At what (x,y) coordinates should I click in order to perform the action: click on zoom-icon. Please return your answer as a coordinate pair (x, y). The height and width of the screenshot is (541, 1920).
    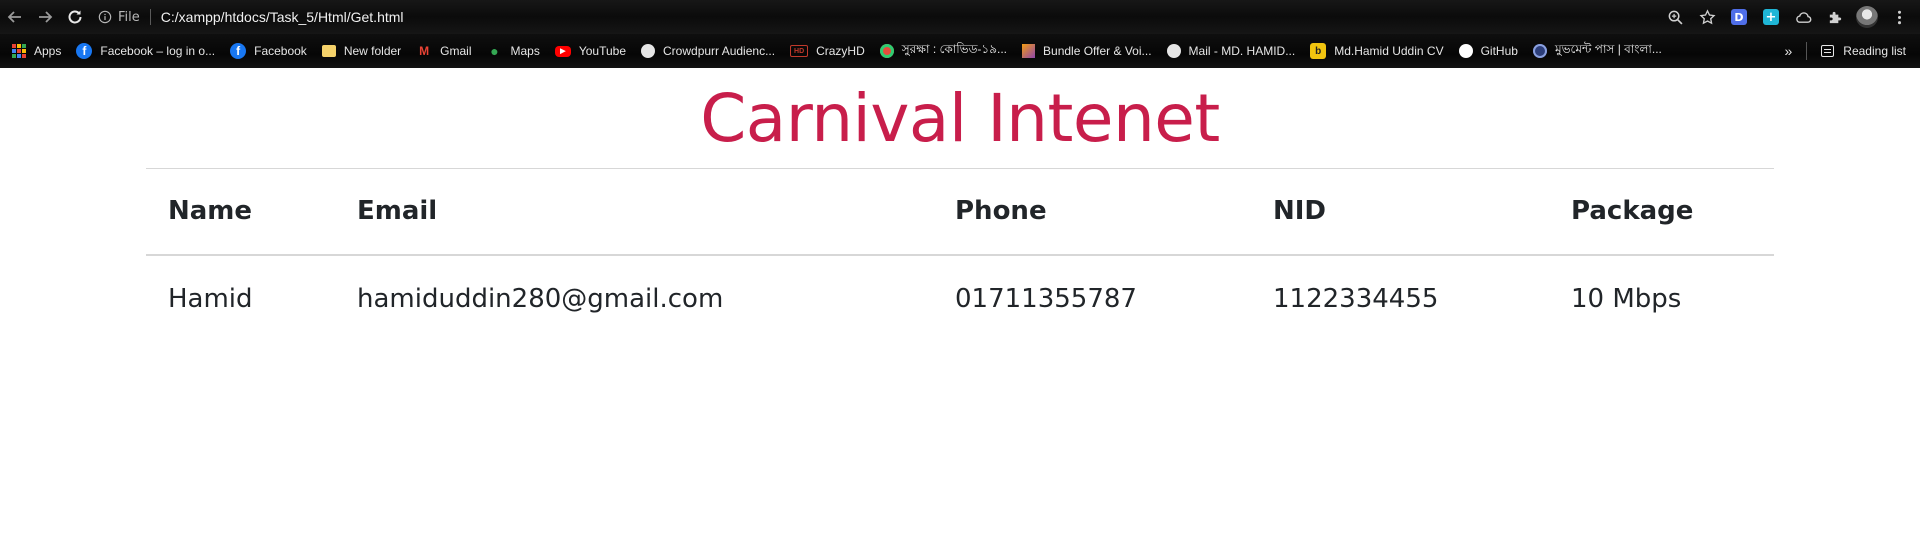
    Looking at the image, I should click on (1675, 17).